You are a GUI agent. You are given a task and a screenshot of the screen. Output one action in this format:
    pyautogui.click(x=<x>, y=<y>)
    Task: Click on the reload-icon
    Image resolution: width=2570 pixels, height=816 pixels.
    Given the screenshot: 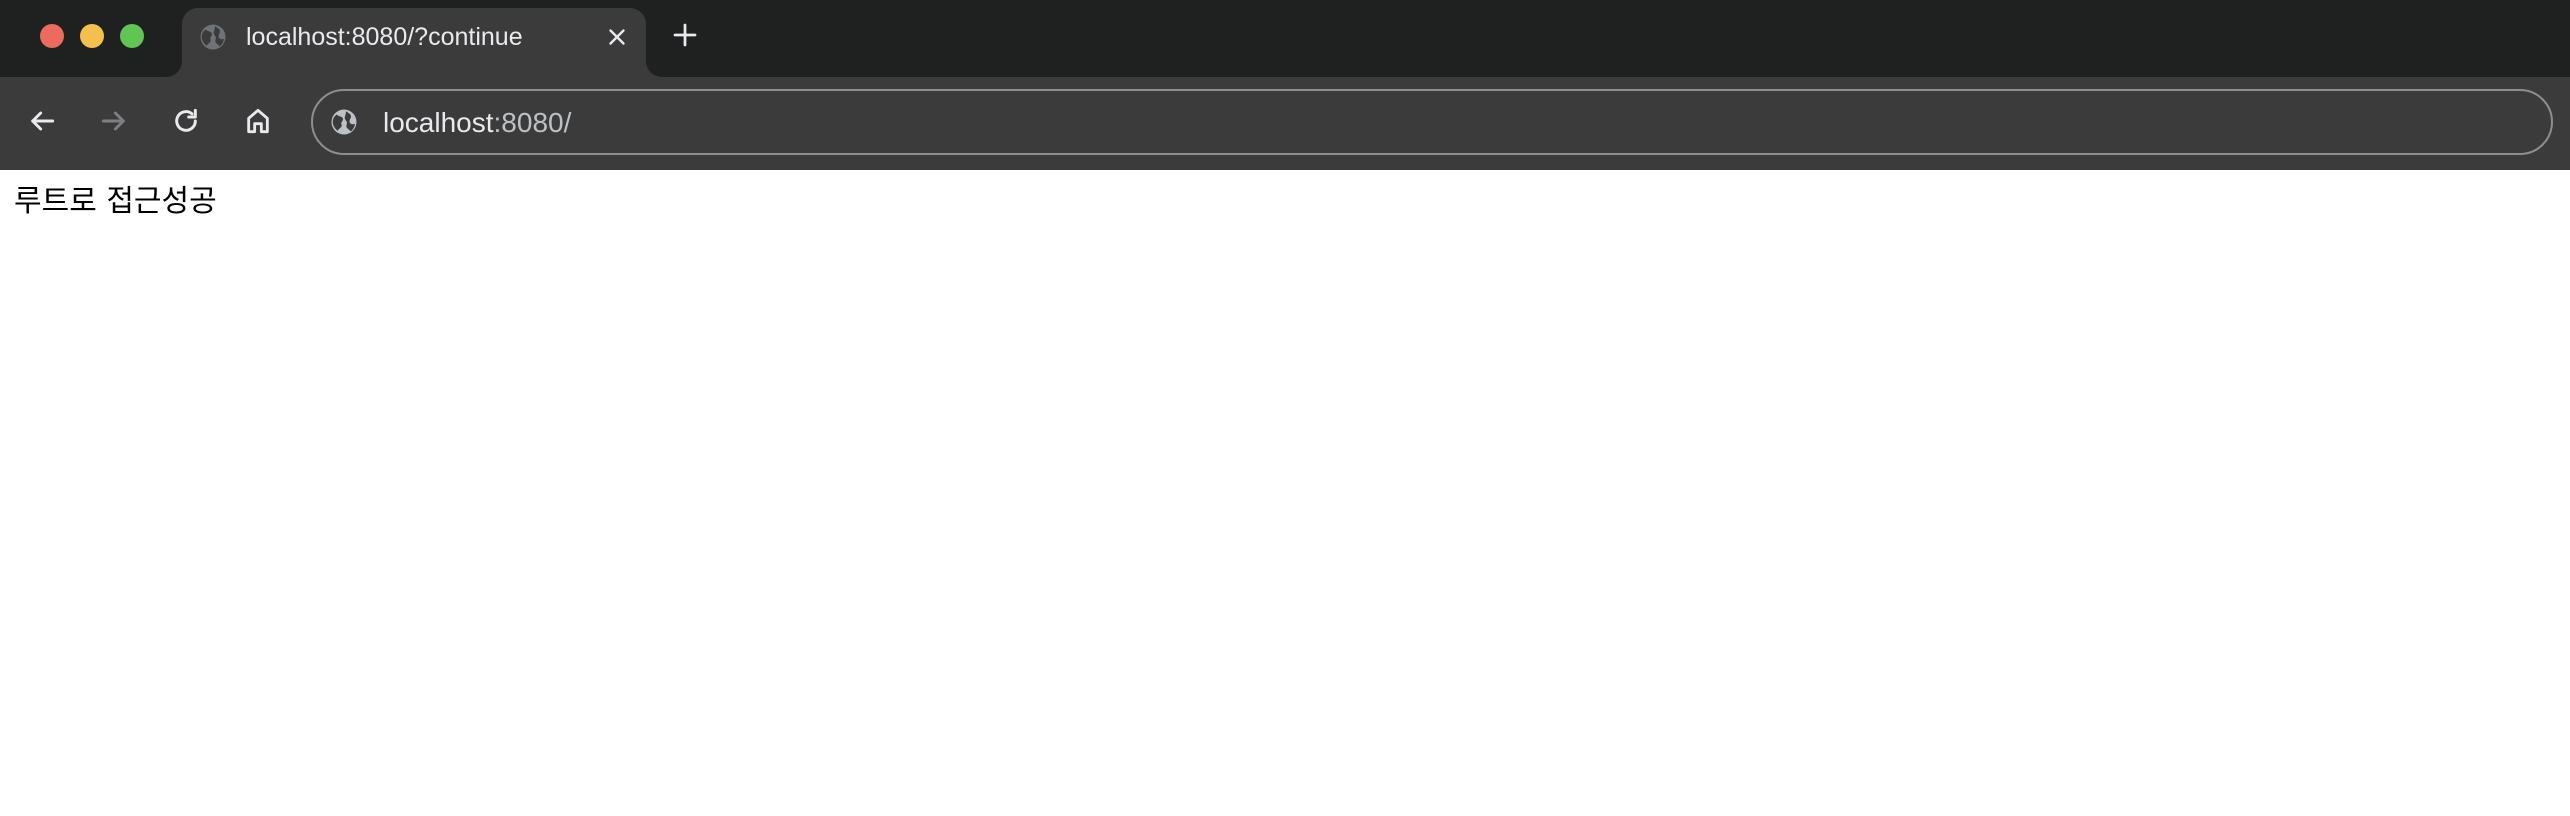 What is the action you would take?
    pyautogui.click(x=186, y=120)
    